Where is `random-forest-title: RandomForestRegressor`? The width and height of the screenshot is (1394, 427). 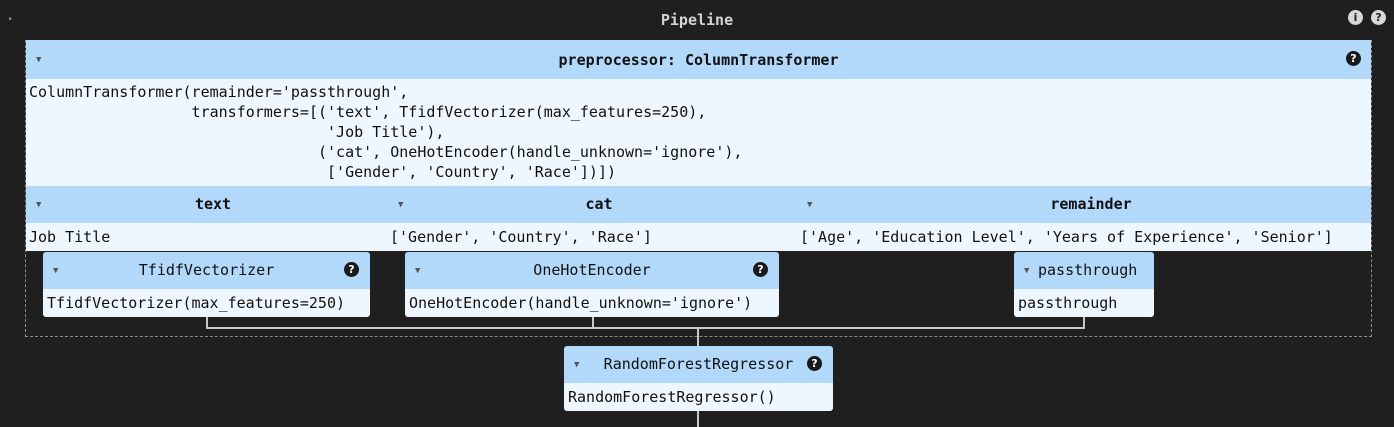 random-forest-title: RandomForestRegressor is located at coordinates (698, 364).